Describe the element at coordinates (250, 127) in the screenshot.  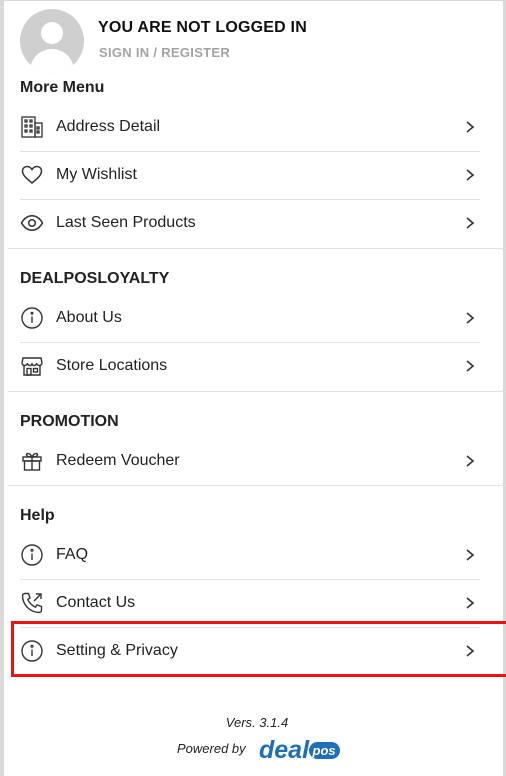
I see `menu-item-address-detail: Address Detail` at that location.